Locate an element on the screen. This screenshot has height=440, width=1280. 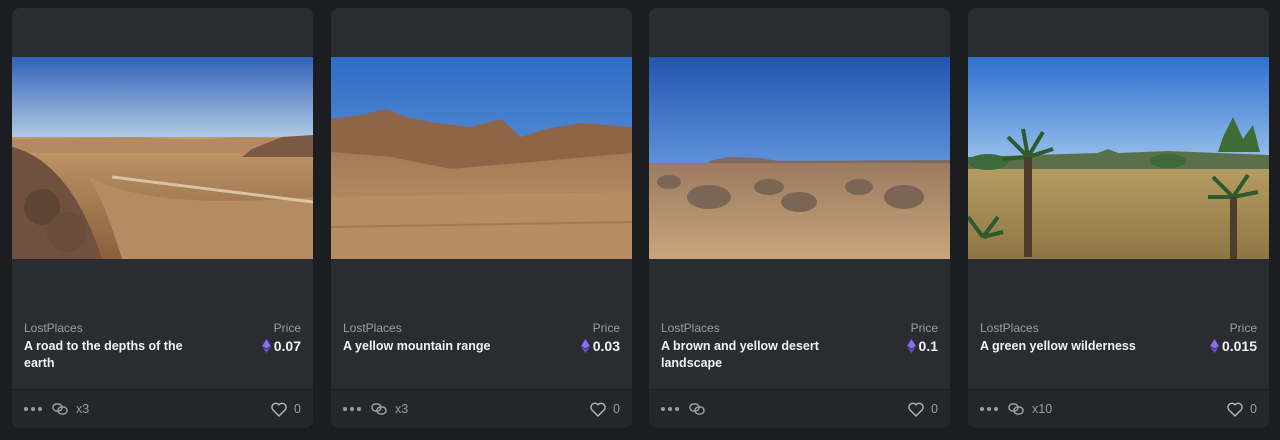
price-amount: 0.03 is located at coordinates (606, 346).